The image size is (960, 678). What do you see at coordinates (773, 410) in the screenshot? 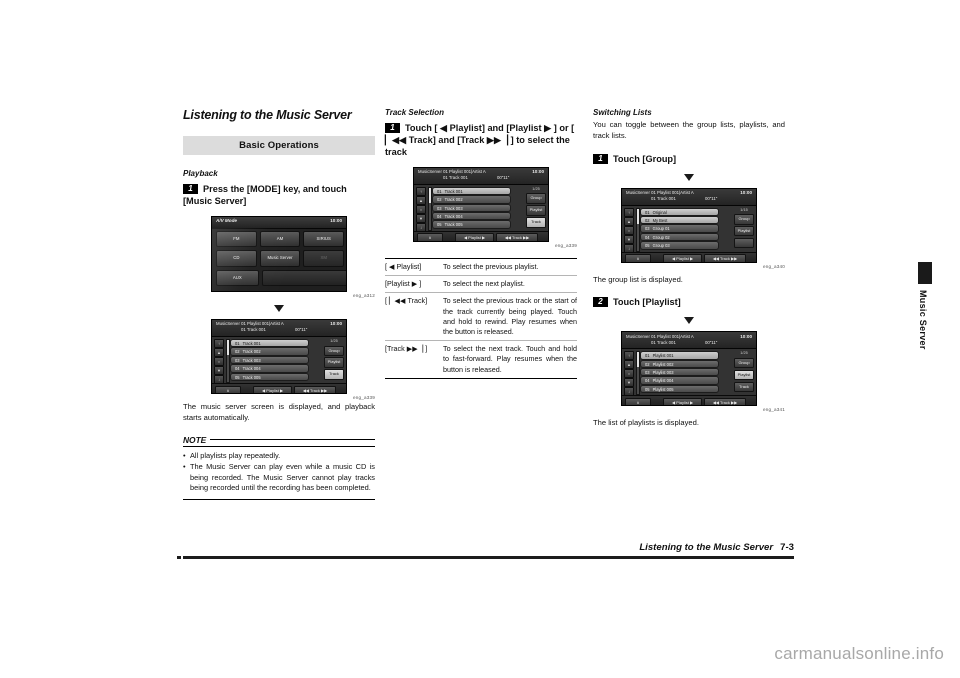
I see `figure-caption: eng_a341` at bounding box center [773, 410].